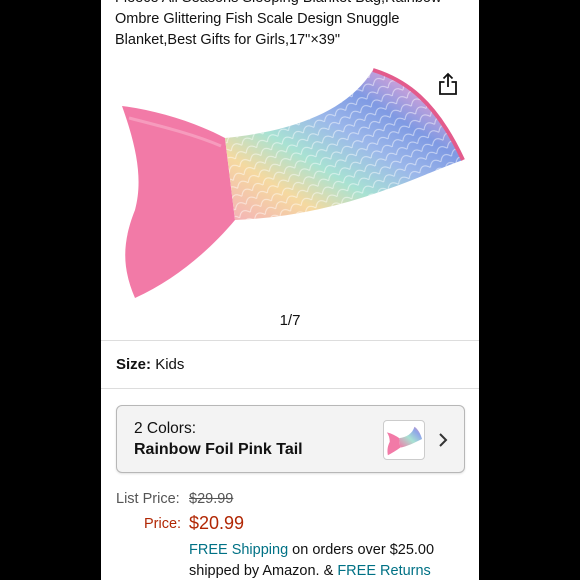 The width and height of the screenshot is (580, 580). I want to click on list-price-label: List Price:, so click(148, 499).